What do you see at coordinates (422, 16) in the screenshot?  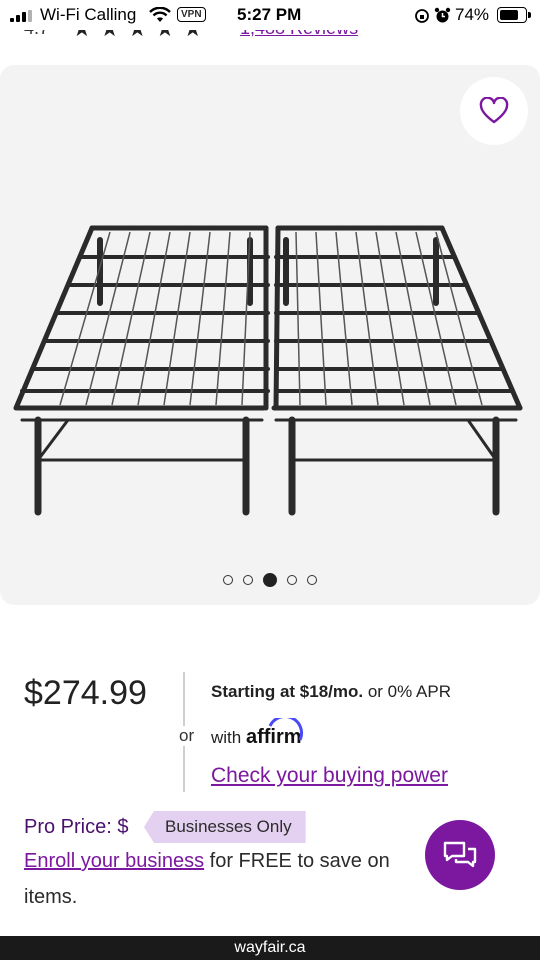 I see `screen-lock-icon` at bounding box center [422, 16].